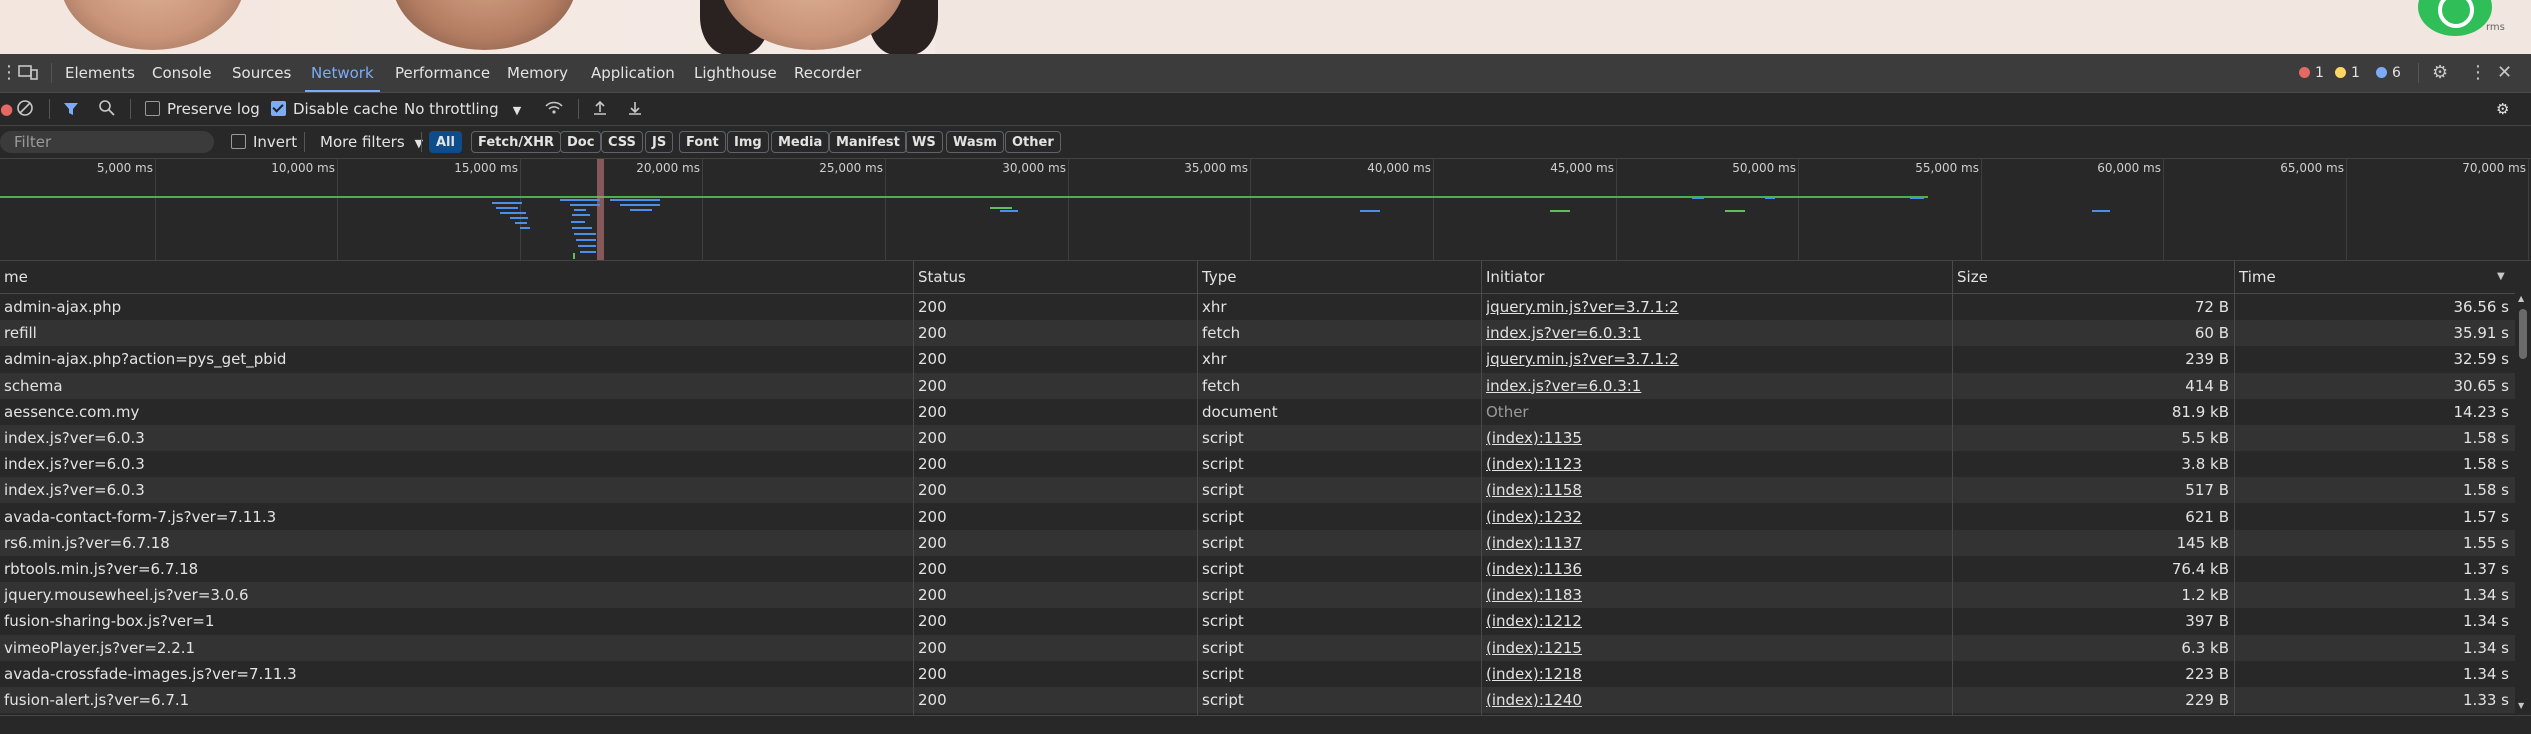 The image size is (2531, 734). I want to click on message-count-badge: 6, so click(2388, 73).